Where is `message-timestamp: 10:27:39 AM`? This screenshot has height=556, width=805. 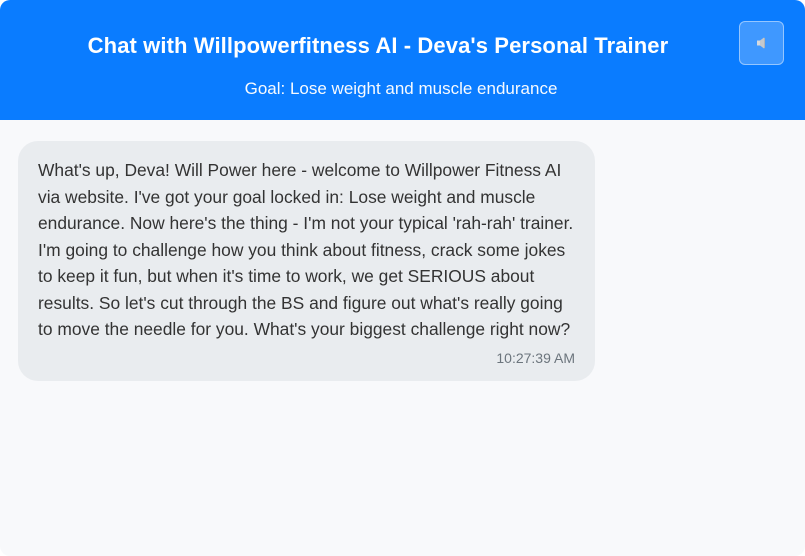
message-timestamp: 10:27:39 AM is located at coordinates (535, 357).